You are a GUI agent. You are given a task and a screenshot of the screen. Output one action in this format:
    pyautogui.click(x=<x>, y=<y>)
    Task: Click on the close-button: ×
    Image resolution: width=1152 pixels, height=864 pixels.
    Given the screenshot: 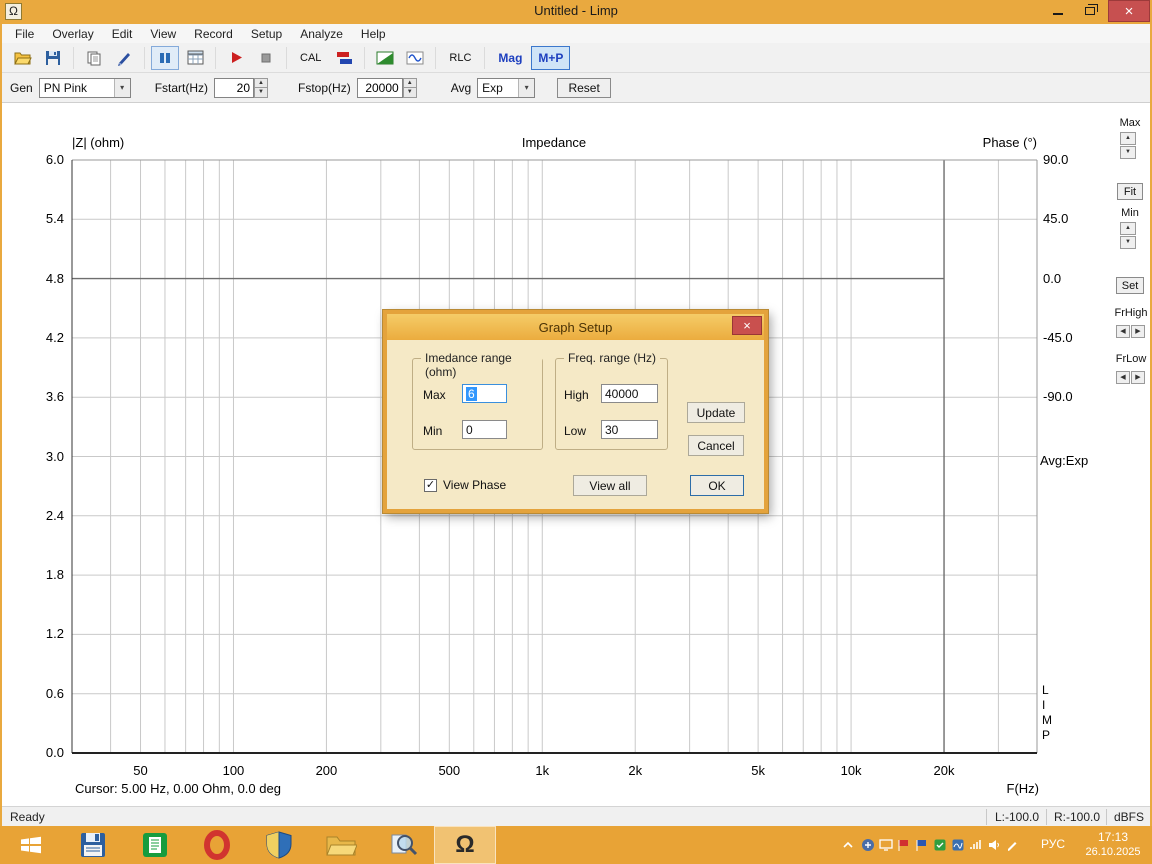 What is the action you would take?
    pyautogui.click(x=1129, y=11)
    